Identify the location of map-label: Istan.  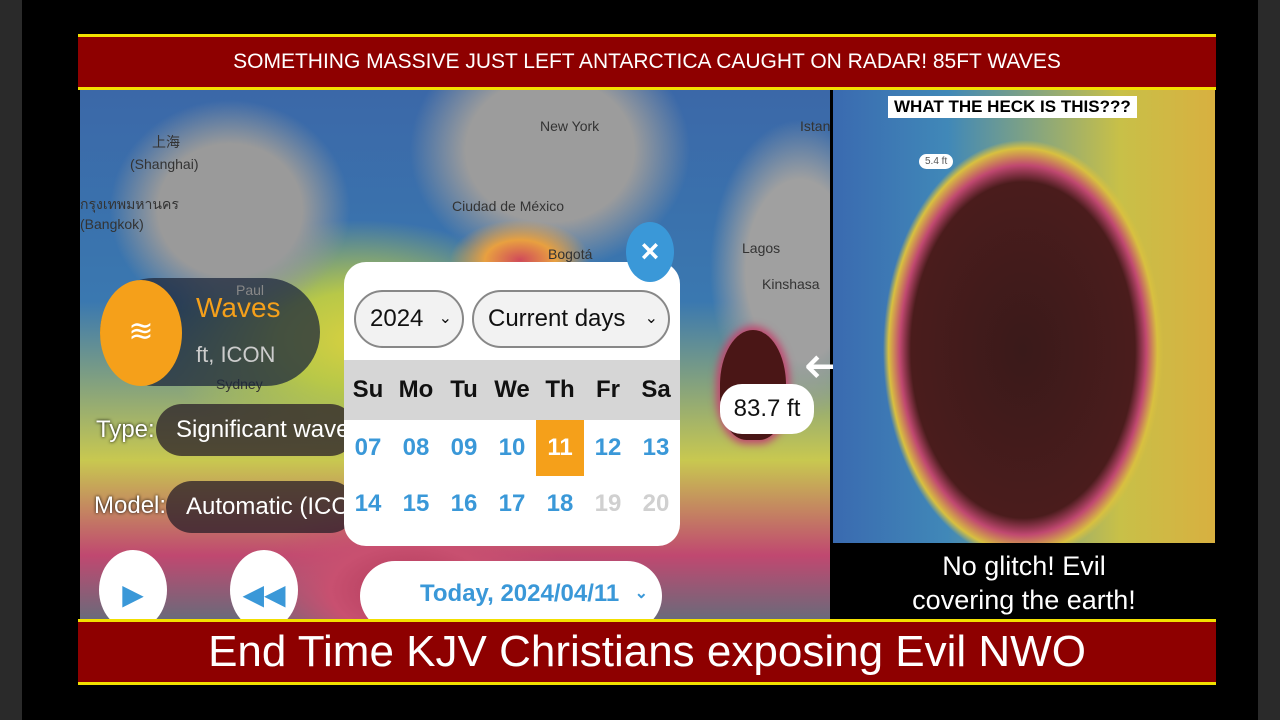
(815, 126).